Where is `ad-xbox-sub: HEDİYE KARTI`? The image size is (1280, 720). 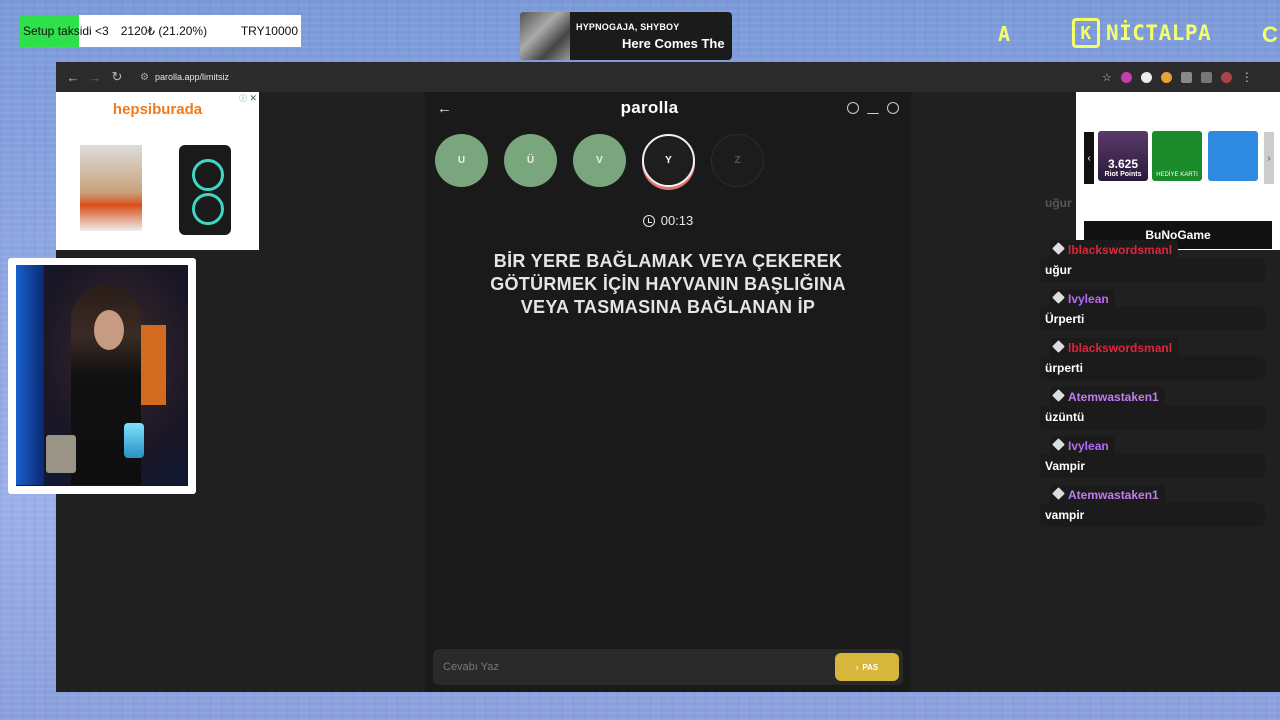 ad-xbox-sub: HEDİYE KARTI is located at coordinates (1177, 175).